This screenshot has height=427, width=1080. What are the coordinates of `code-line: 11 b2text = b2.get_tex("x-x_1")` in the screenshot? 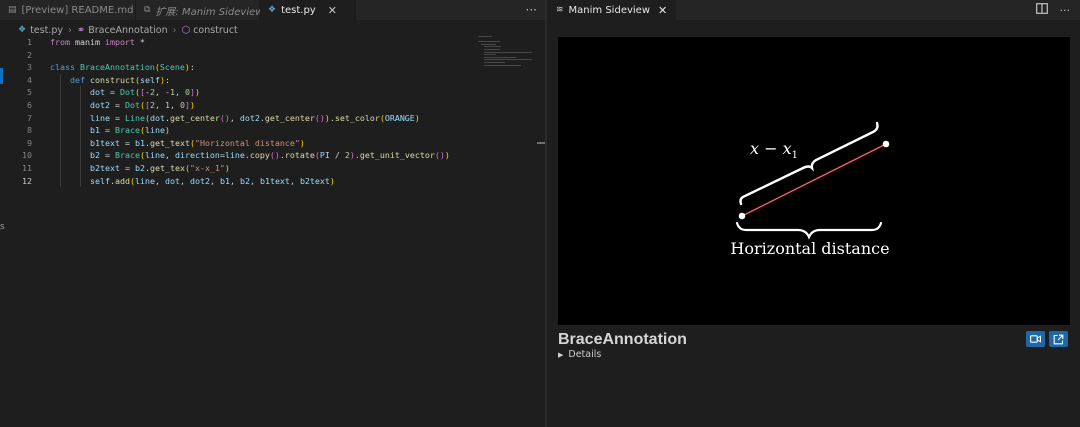 It's located at (240, 168).